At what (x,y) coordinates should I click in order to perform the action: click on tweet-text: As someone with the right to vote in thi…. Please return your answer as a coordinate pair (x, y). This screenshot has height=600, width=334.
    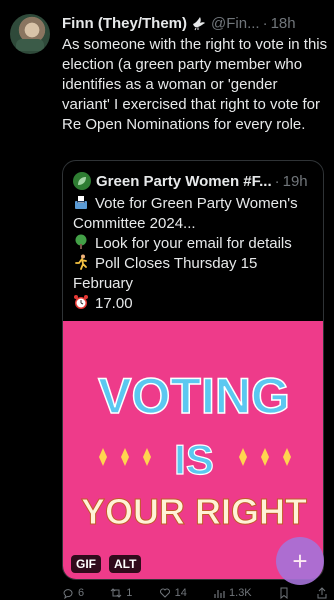
    Looking at the image, I should click on (195, 84).